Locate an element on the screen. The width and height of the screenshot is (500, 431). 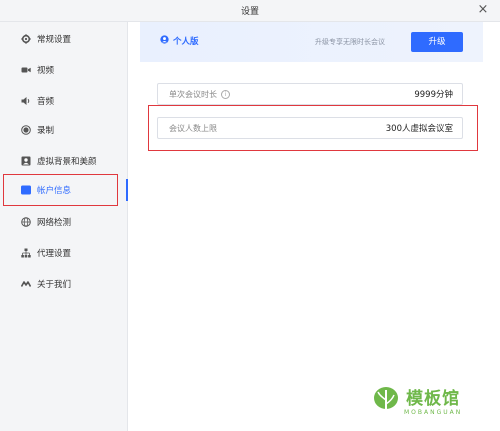
close-button: × is located at coordinates (483, 10).